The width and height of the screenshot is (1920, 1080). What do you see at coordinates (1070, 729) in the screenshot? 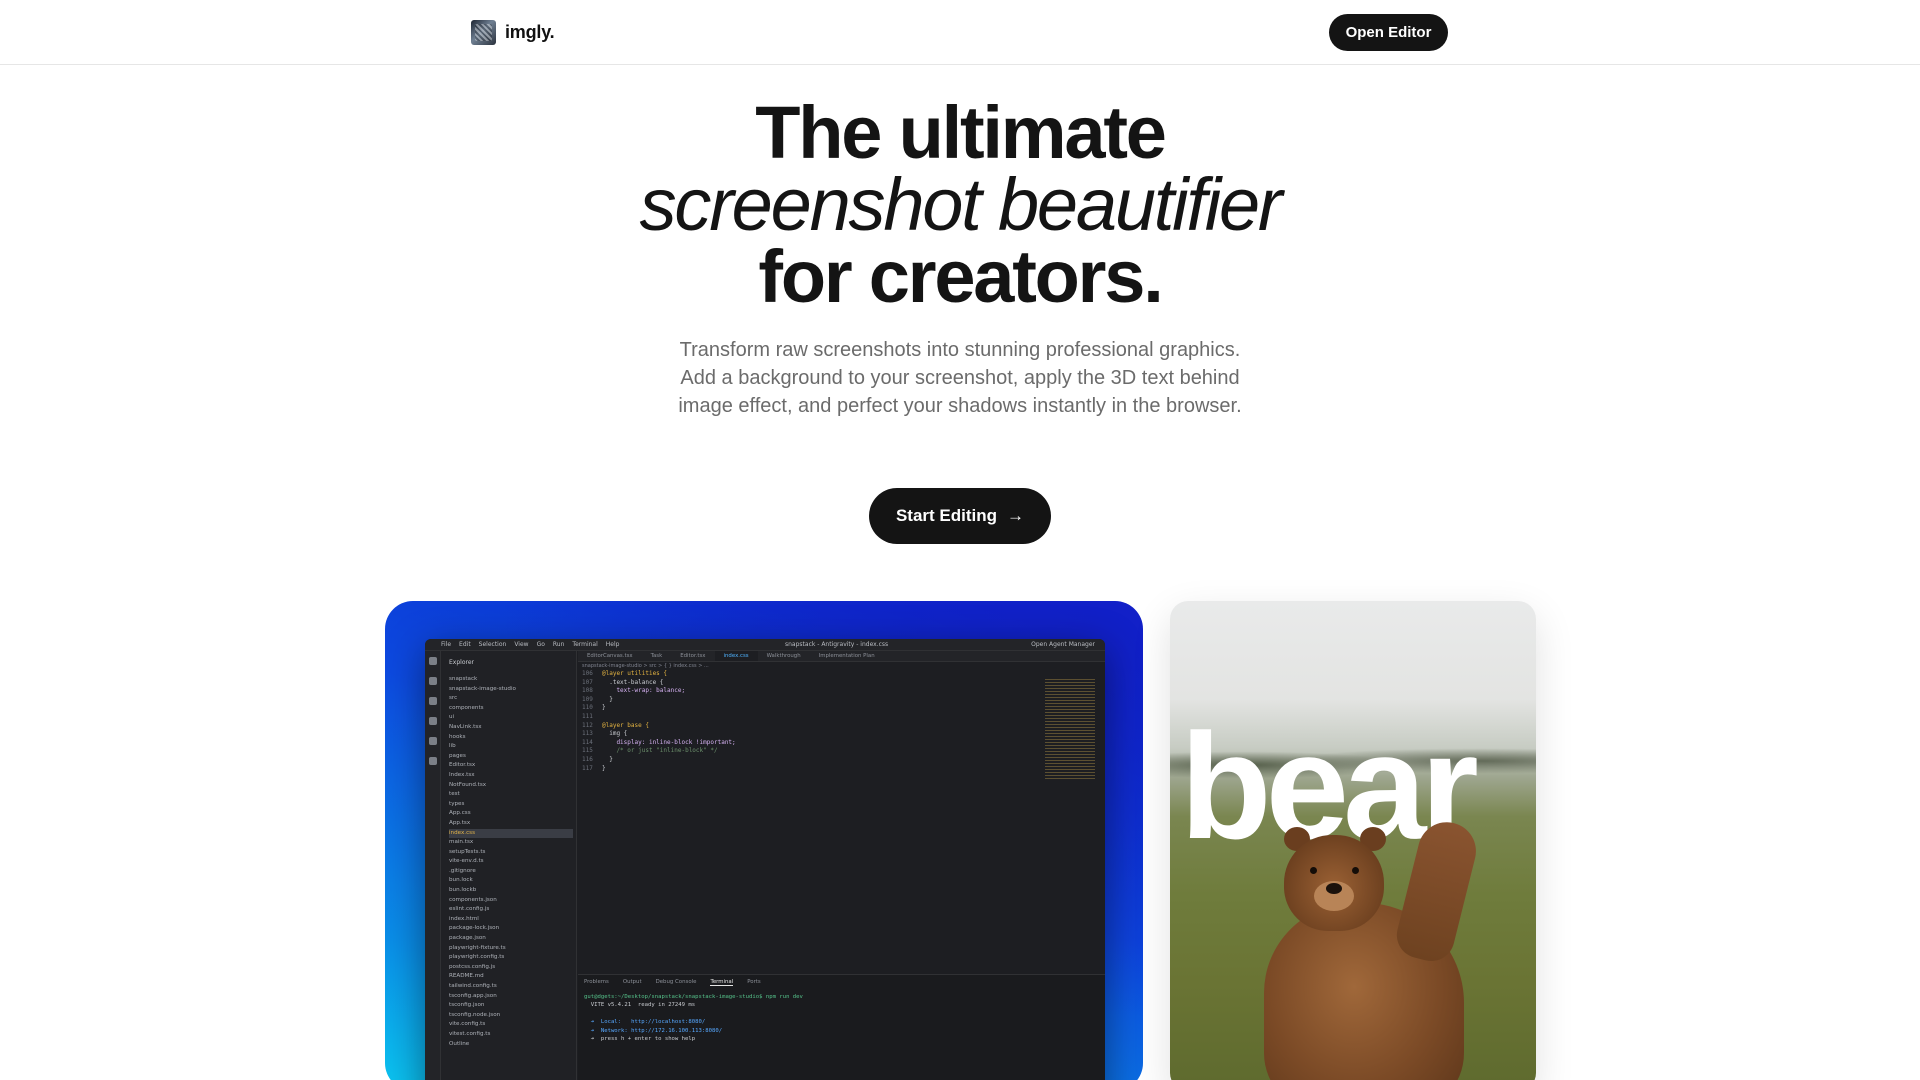
I see `minimap` at bounding box center [1070, 729].